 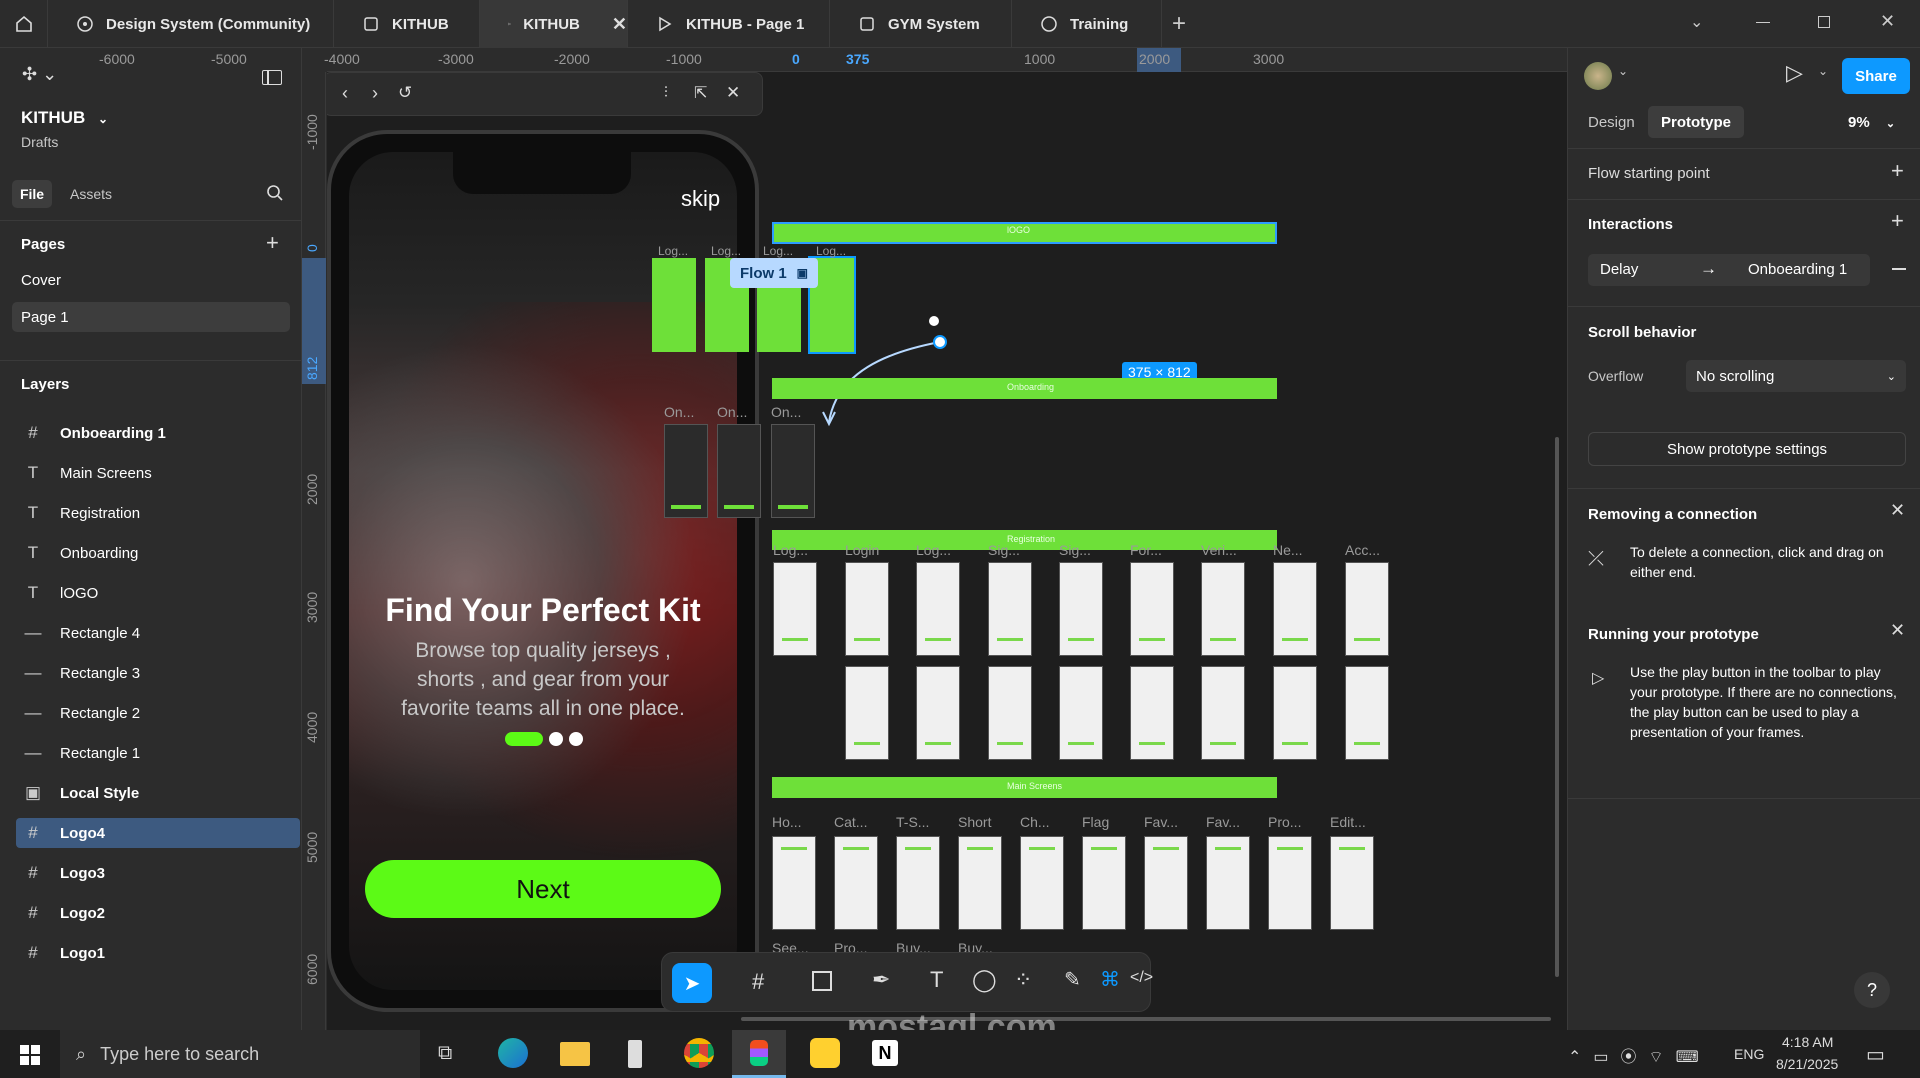 I want to click on notion-icon: N, so click(x=885, y=1053).